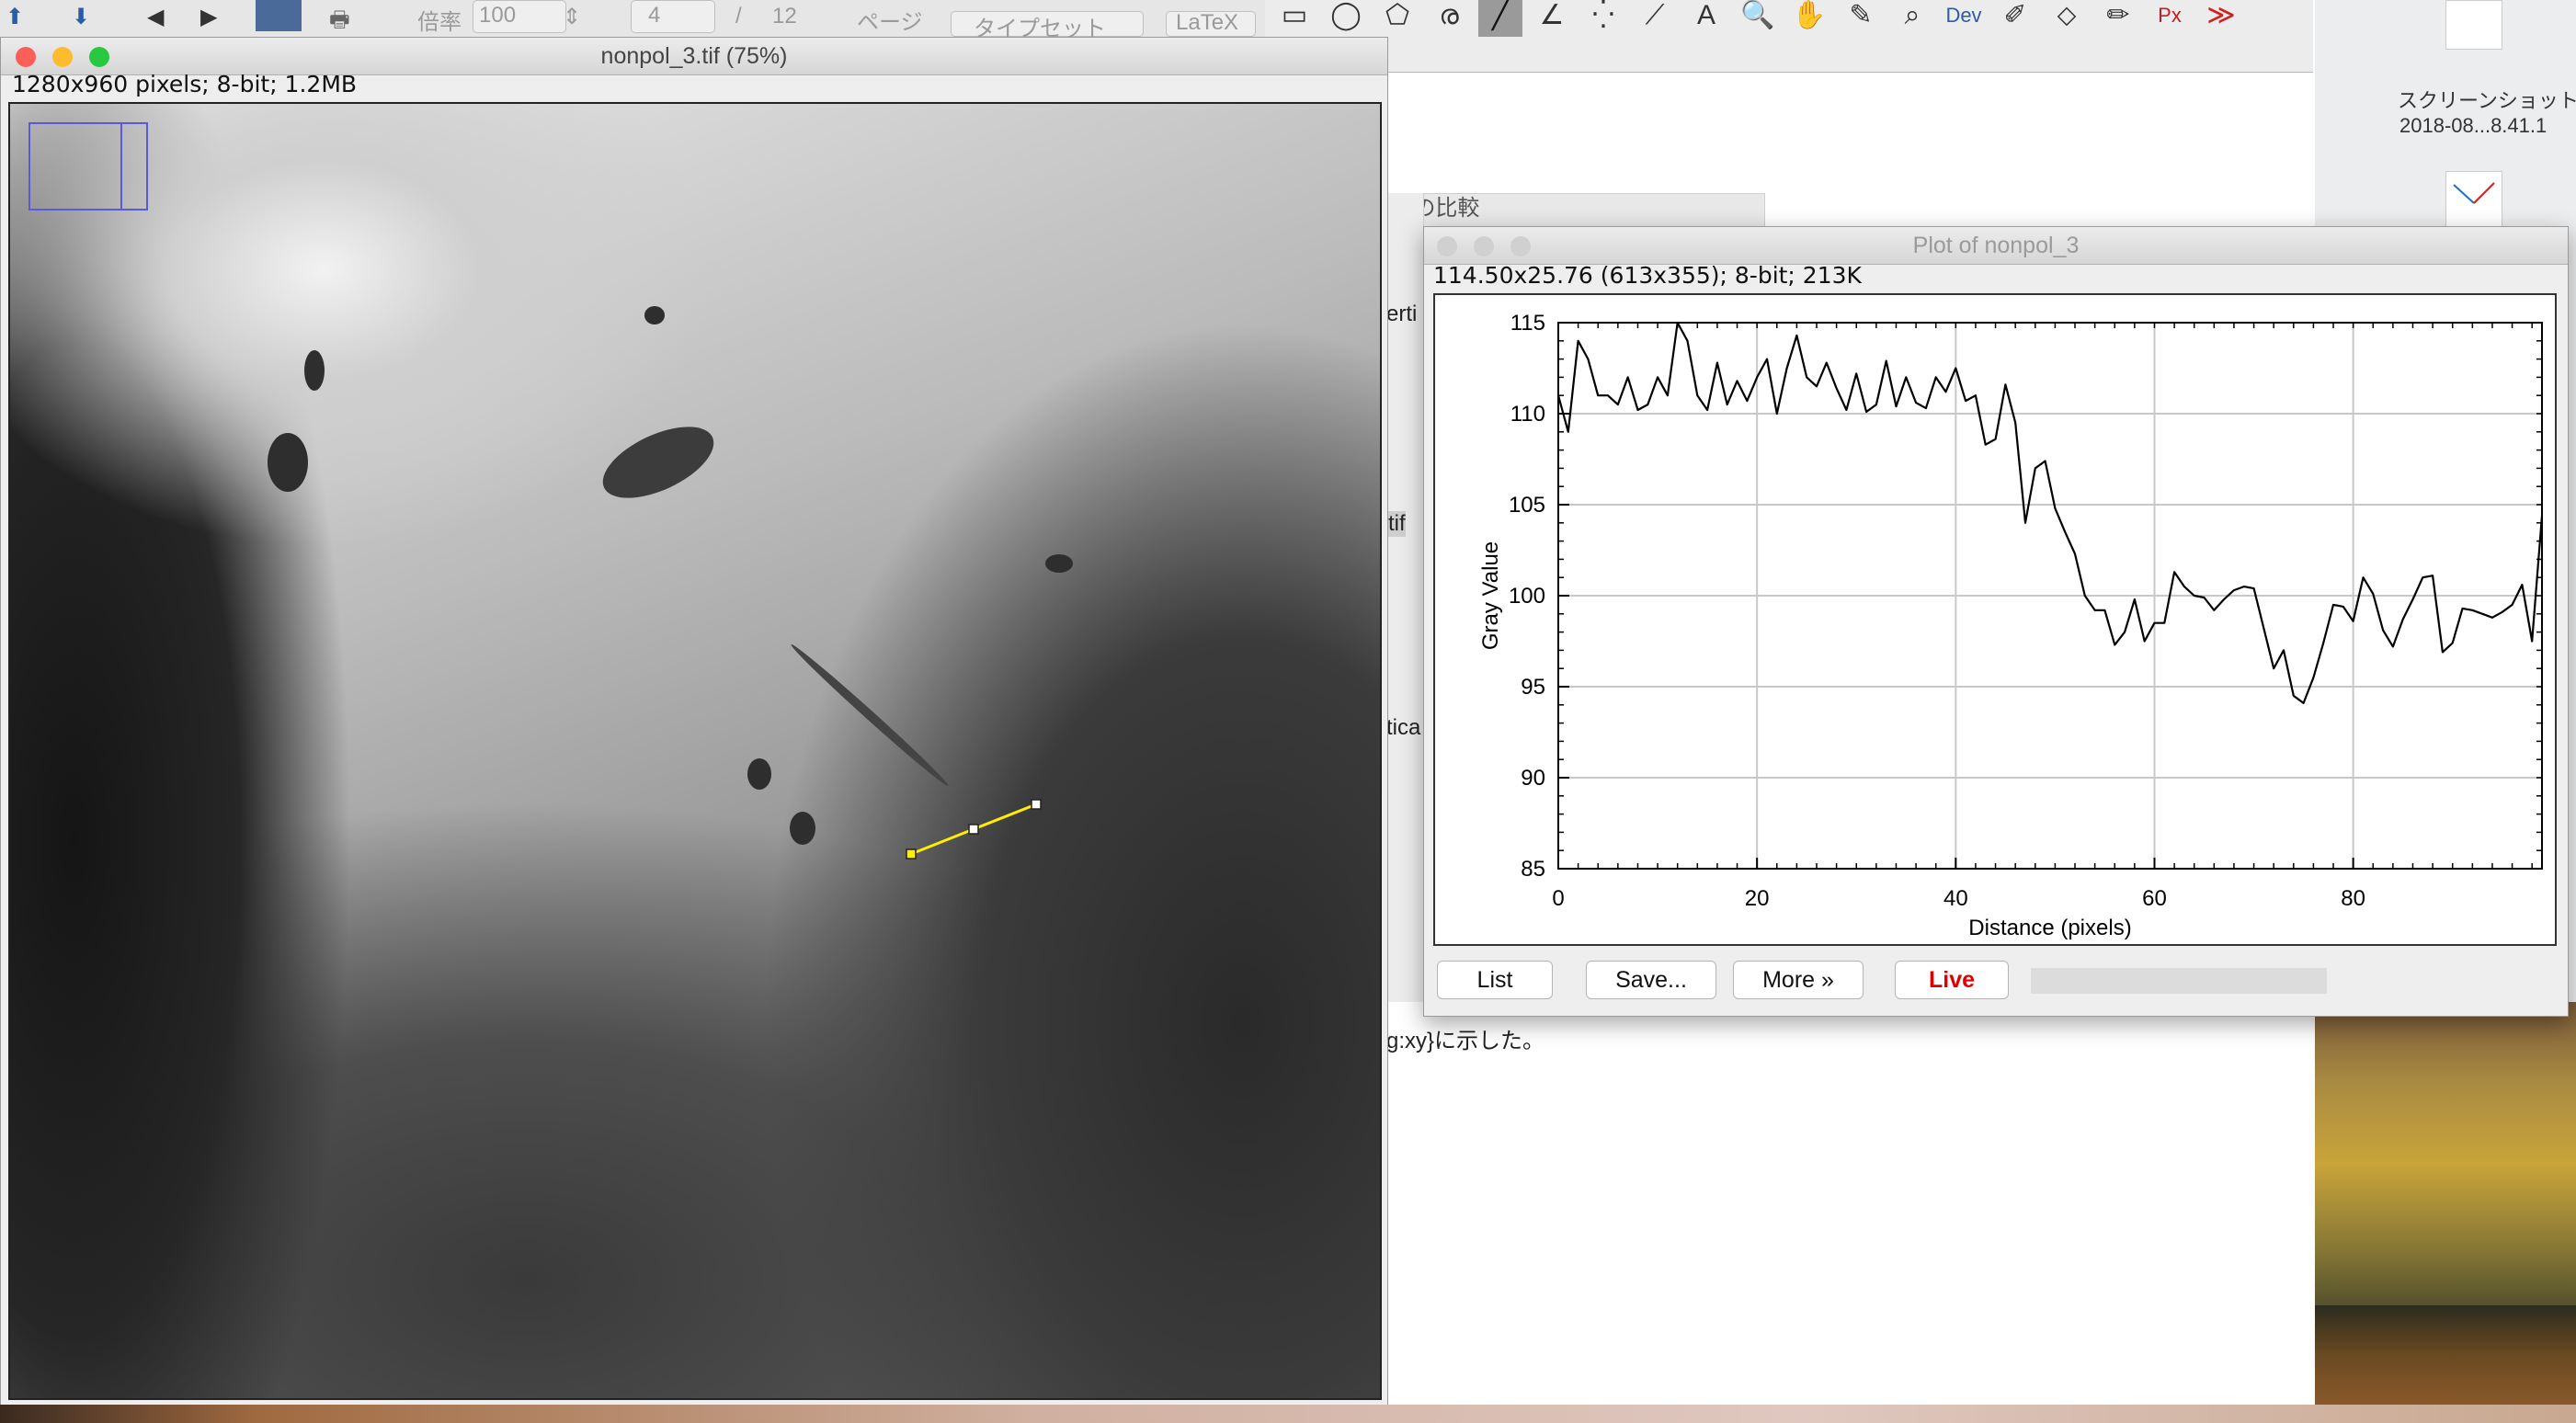  I want to click on x-axis-label: Distance (pixels), so click(2049, 928).